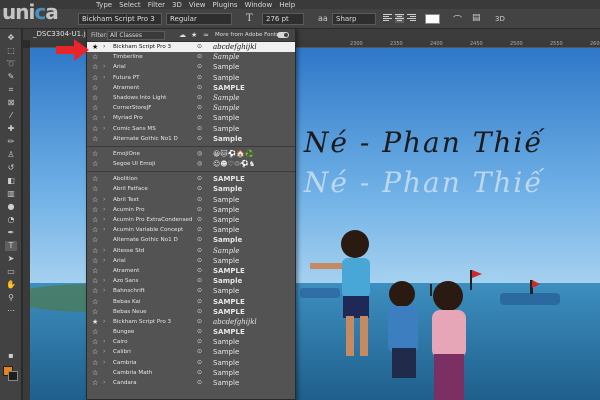  I want to click on font-list-item: ☆ › Acumin Pro ⊙ Sample, so click(191, 210).